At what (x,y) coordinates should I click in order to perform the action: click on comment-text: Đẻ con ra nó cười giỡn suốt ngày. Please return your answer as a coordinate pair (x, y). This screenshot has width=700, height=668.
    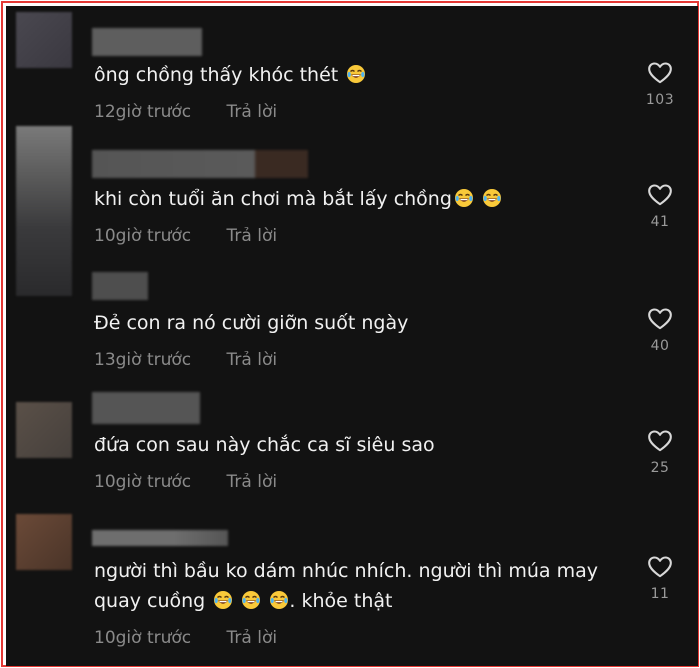
    Looking at the image, I should click on (251, 323).